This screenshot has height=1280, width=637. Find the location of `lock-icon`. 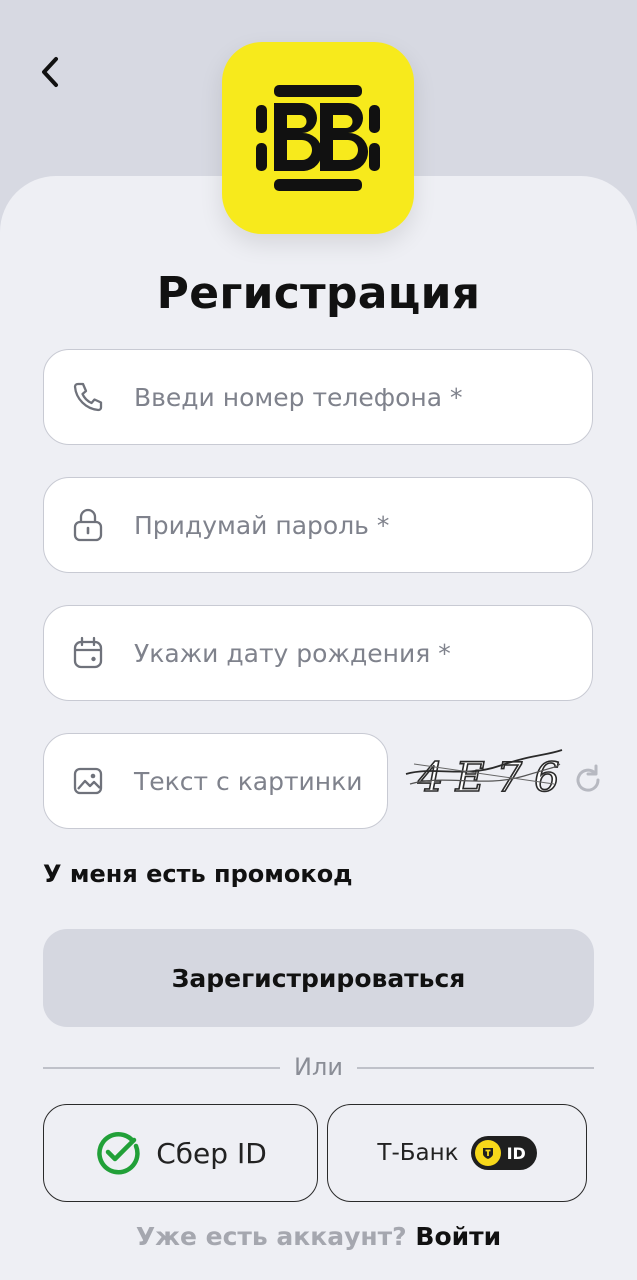

lock-icon is located at coordinates (88, 525).